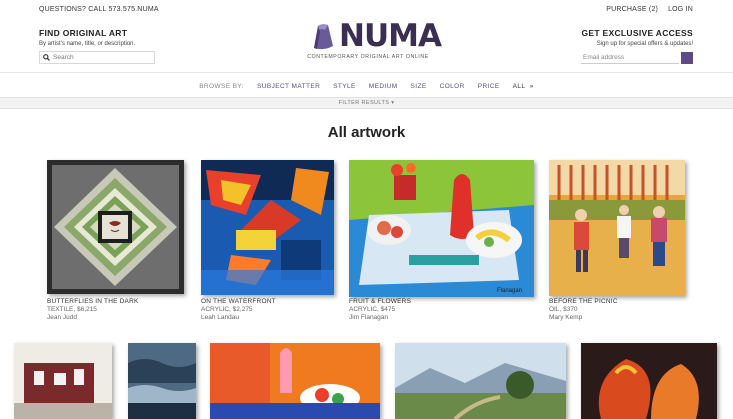  Describe the element at coordinates (632, 9) in the screenshot. I see `purchase-cart-link: PURCHASE (2)` at that location.